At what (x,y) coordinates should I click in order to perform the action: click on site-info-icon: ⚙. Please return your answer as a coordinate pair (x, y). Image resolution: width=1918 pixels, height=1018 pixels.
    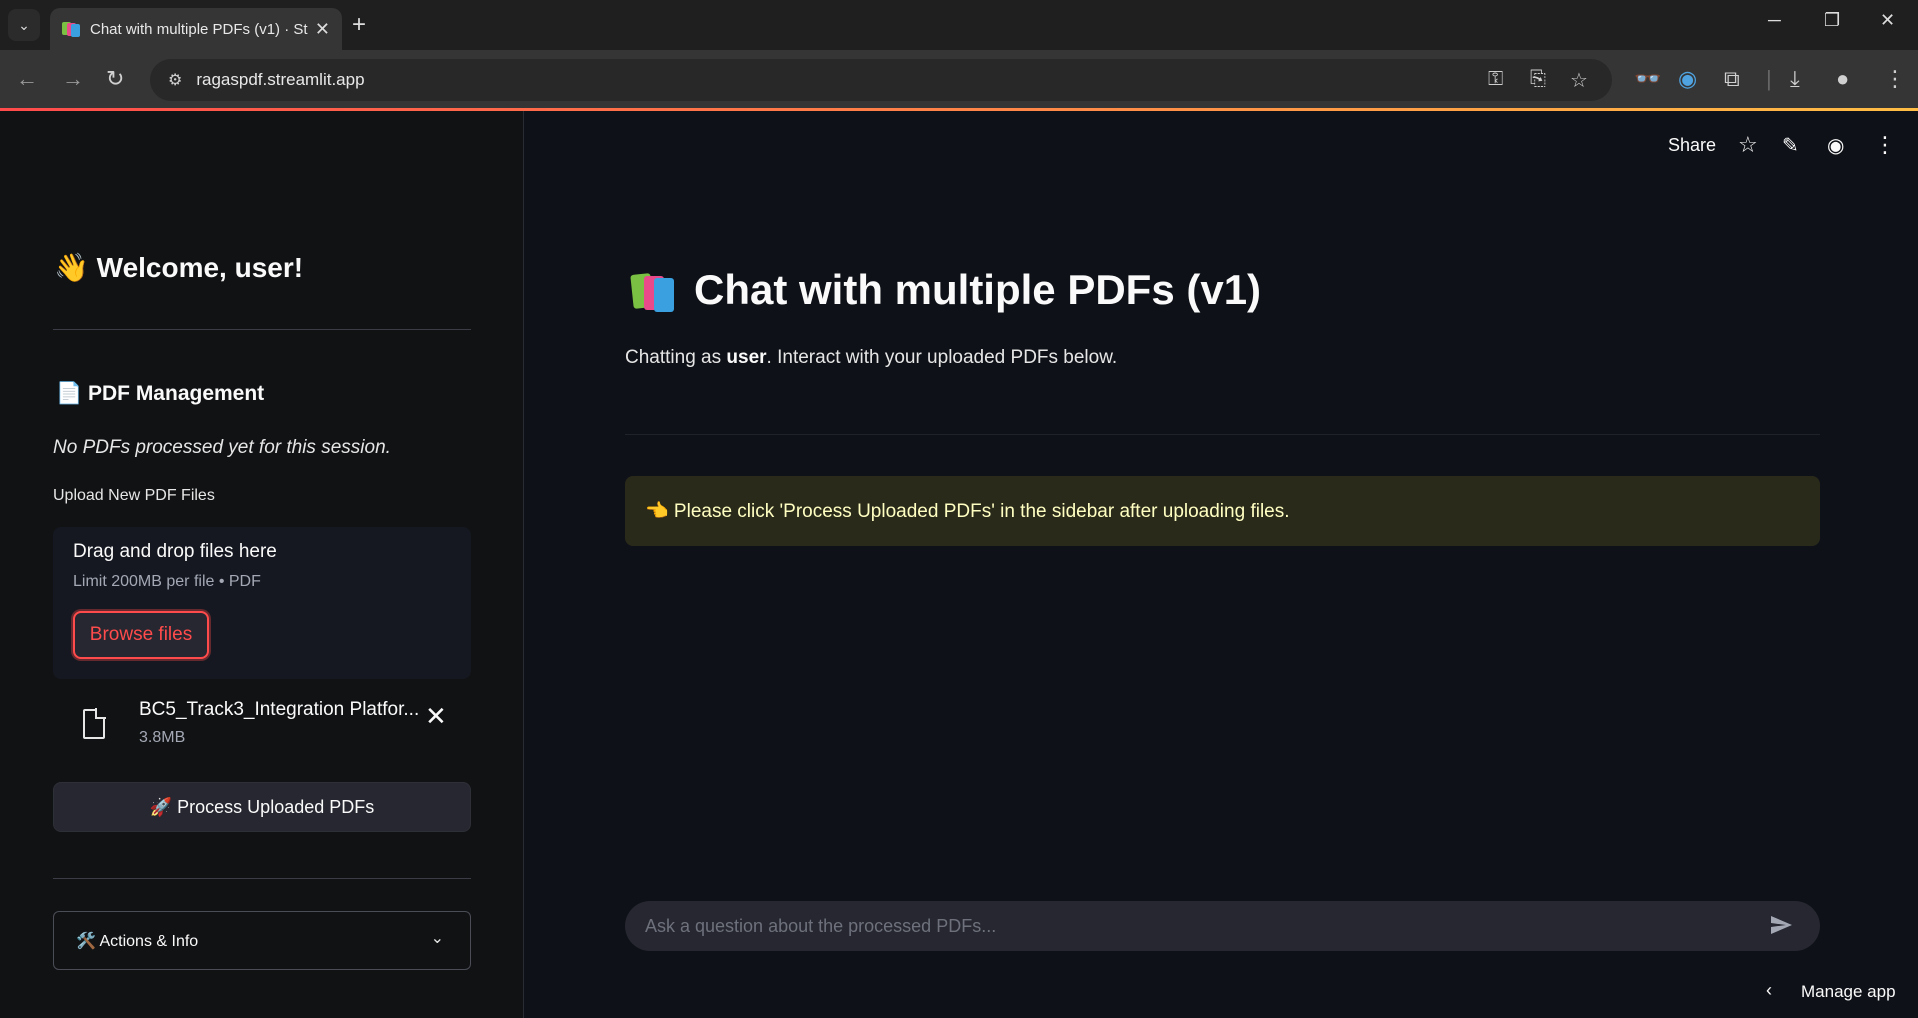
    Looking at the image, I should click on (175, 80).